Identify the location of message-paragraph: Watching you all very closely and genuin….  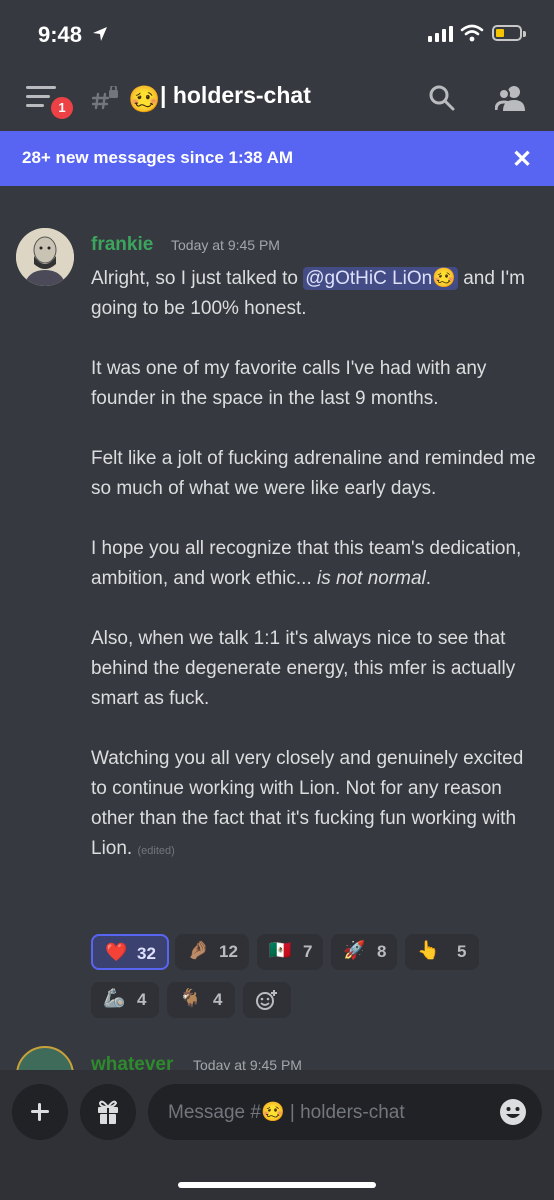
(307, 803).